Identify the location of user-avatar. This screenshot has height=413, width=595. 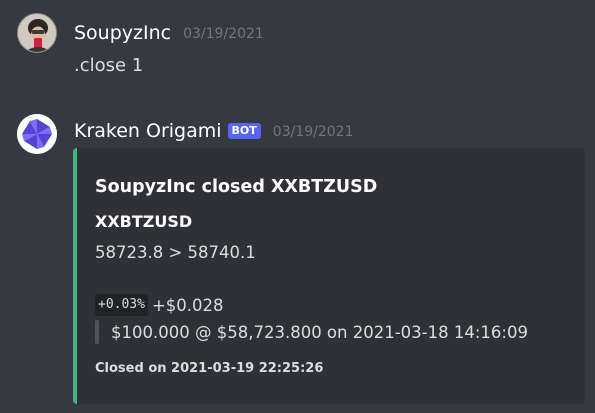
(37, 33).